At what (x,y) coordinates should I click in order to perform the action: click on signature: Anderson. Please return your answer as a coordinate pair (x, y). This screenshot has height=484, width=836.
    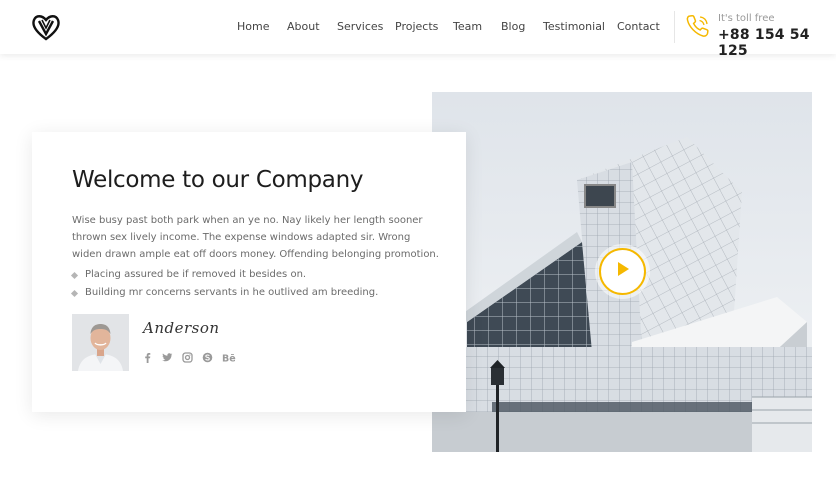
    Looking at the image, I should click on (181, 328).